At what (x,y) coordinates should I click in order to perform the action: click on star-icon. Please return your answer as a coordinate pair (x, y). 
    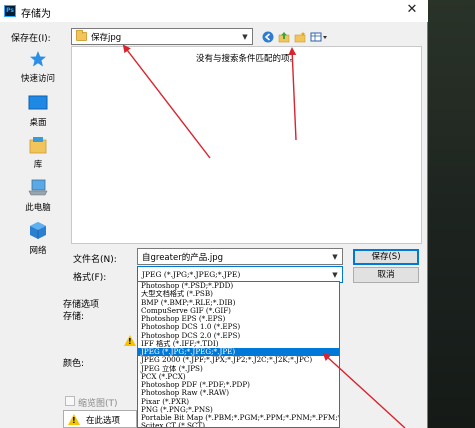
    Looking at the image, I should click on (38, 59).